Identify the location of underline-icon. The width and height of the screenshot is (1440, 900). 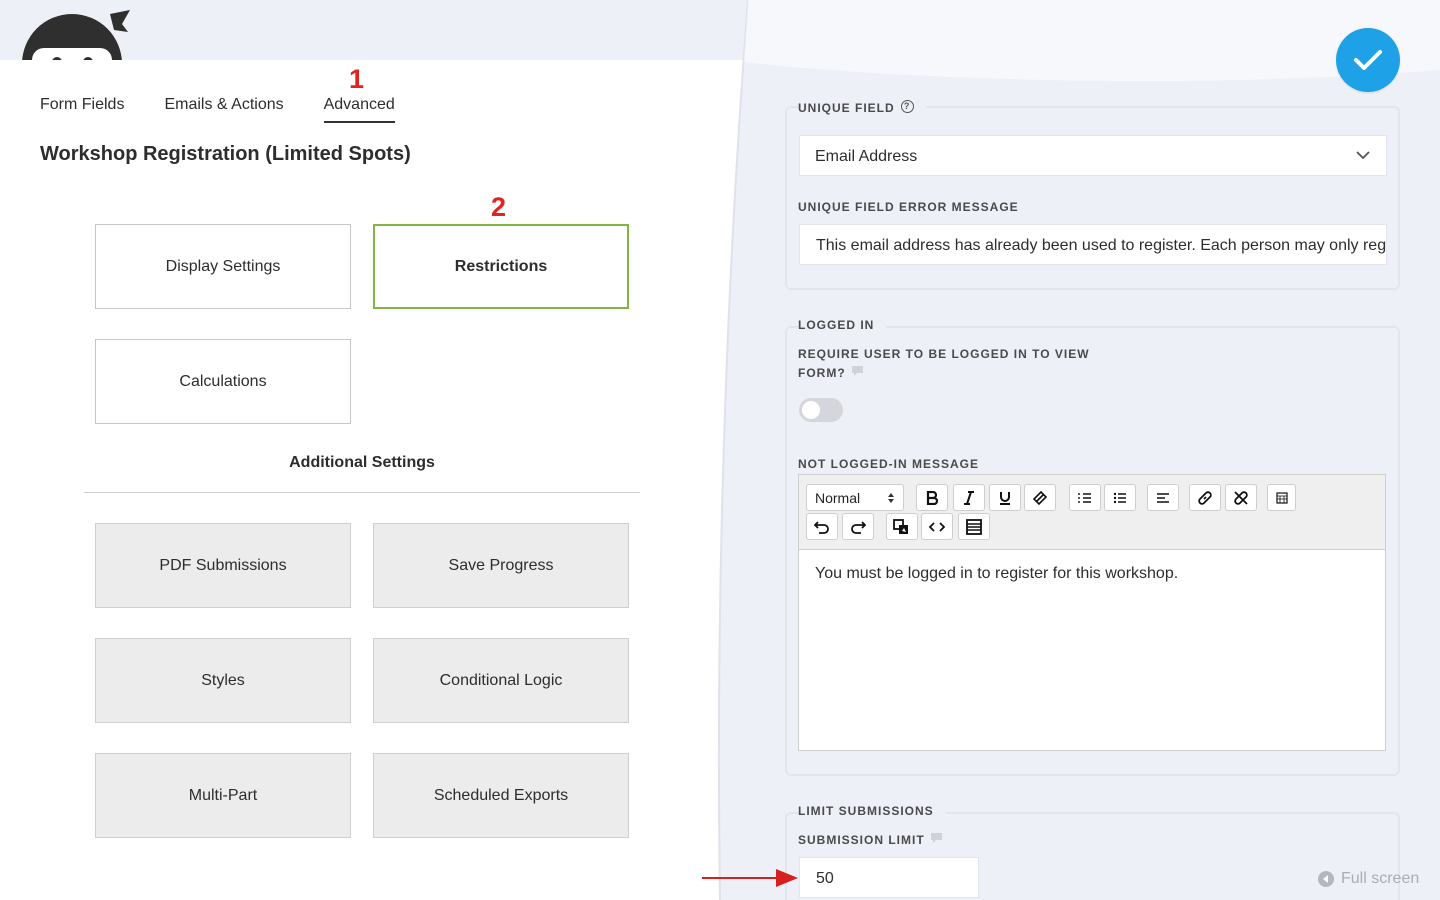
(1005, 498).